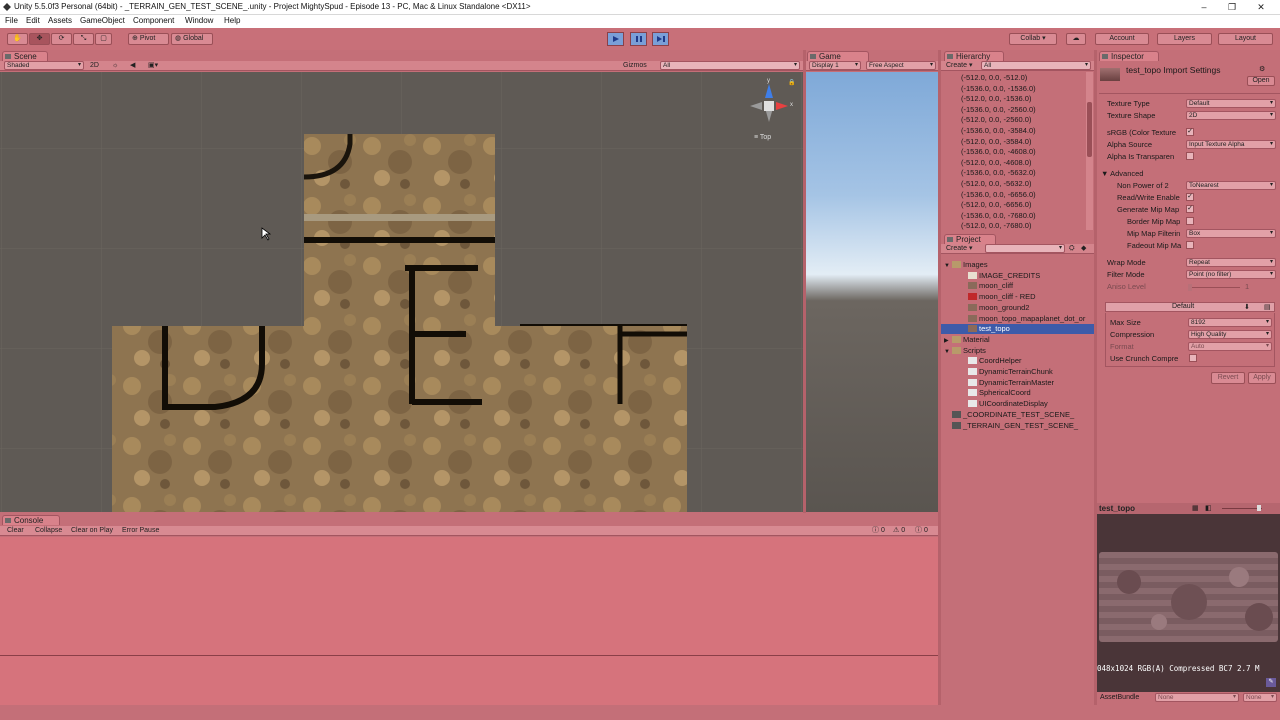  Describe the element at coordinates (1262, 69) in the screenshot. I see `settings-gear-icon: ⚙` at that location.